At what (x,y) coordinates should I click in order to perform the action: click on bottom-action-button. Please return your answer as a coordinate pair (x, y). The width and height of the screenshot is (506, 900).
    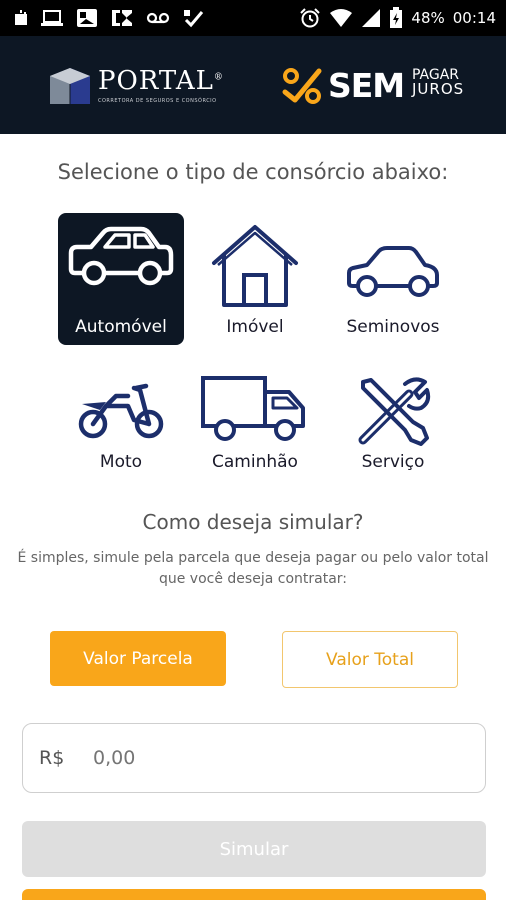
    Looking at the image, I should click on (254, 894).